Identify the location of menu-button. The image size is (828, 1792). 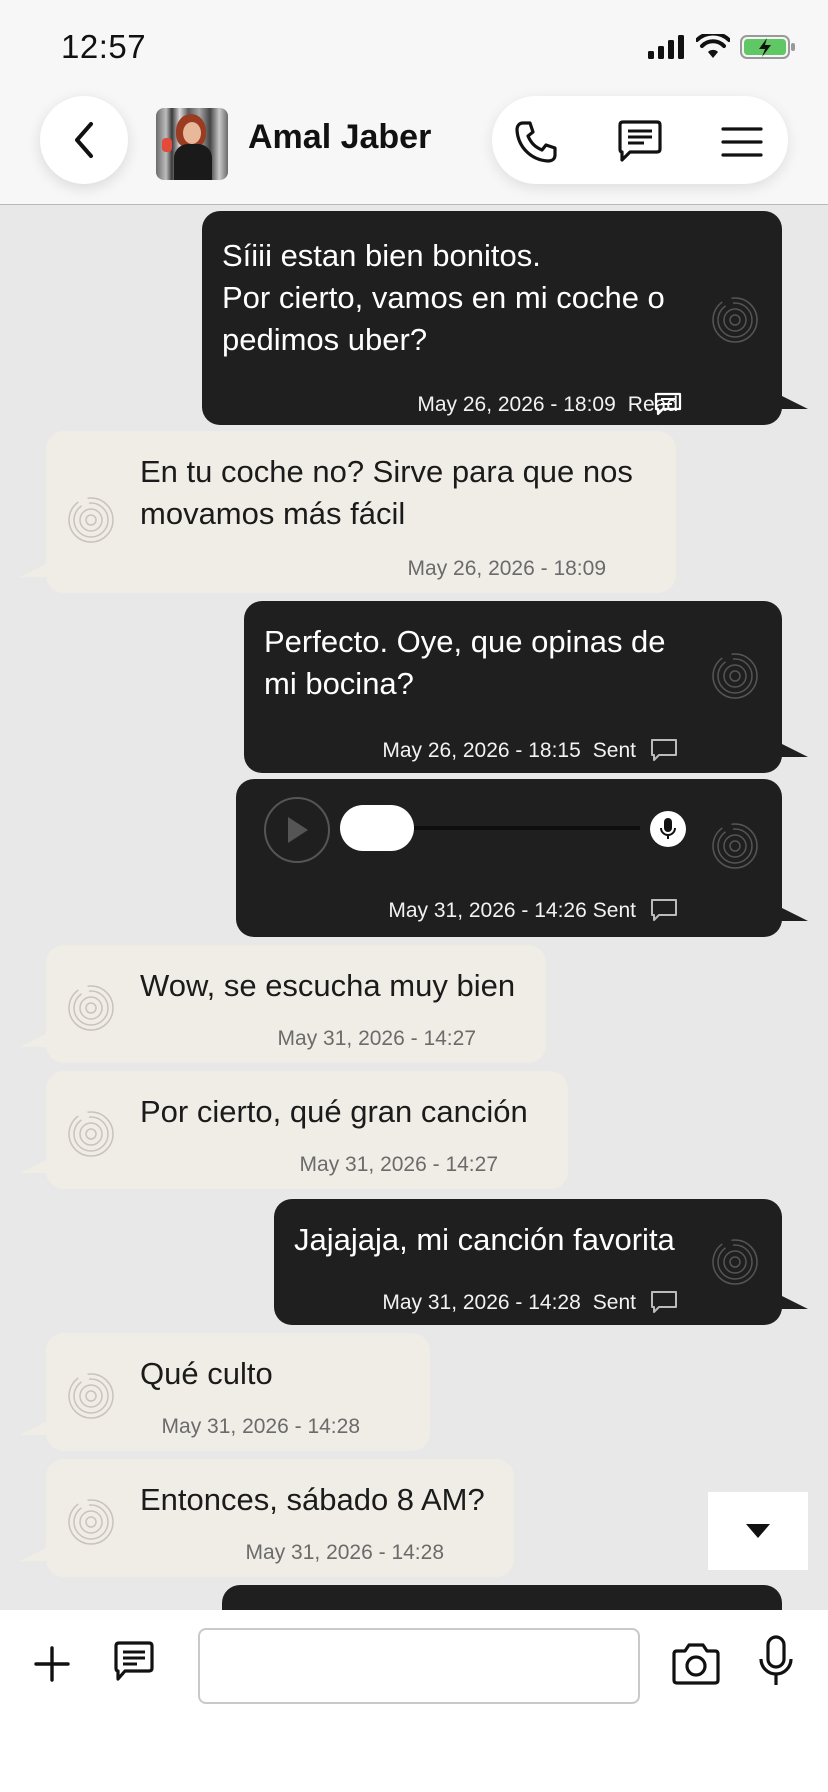
(742, 142).